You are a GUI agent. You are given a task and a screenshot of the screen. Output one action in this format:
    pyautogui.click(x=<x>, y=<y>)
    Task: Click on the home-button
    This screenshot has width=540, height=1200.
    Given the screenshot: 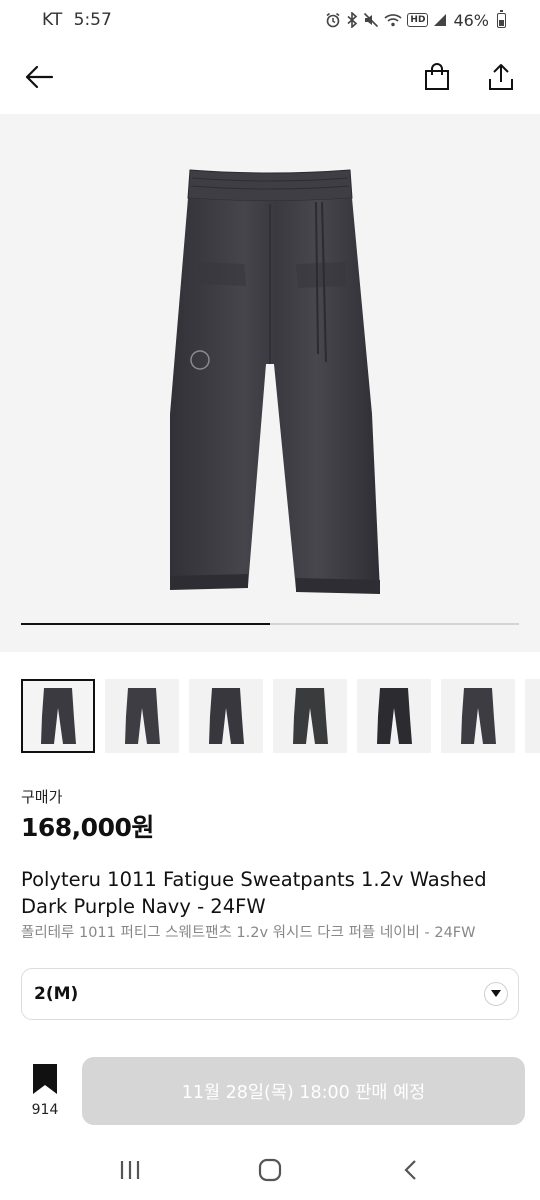 What is the action you would take?
    pyautogui.click(x=270, y=1170)
    